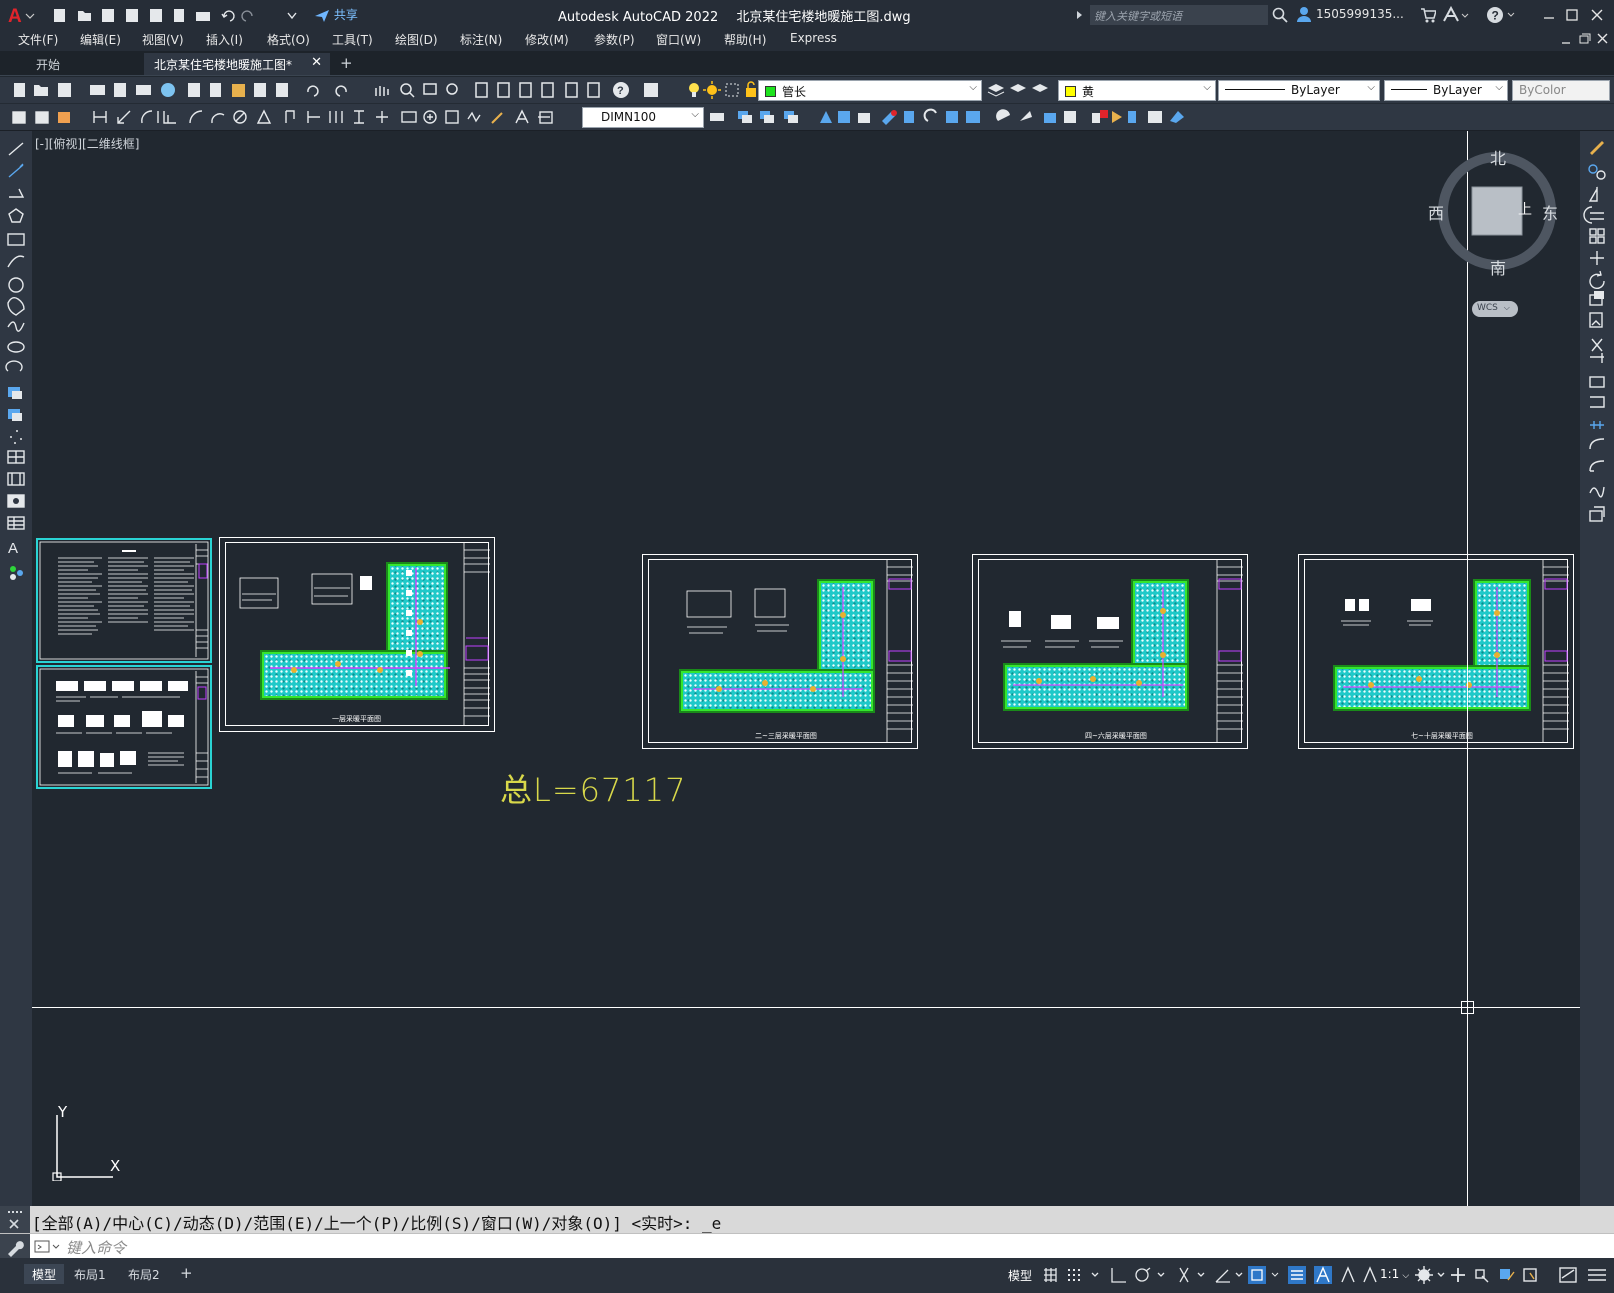 This screenshot has width=1614, height=1293. I want to click on menu-help: 帮助(H), so click(745, 39).